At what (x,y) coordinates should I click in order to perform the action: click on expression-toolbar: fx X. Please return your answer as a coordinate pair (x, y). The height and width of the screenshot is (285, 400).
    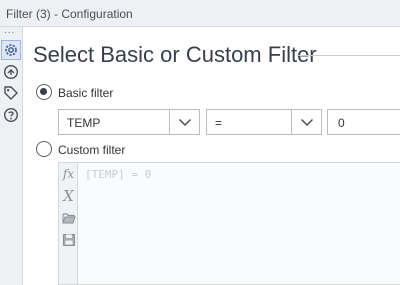
    Looking at the image, I should click on (68, 223).